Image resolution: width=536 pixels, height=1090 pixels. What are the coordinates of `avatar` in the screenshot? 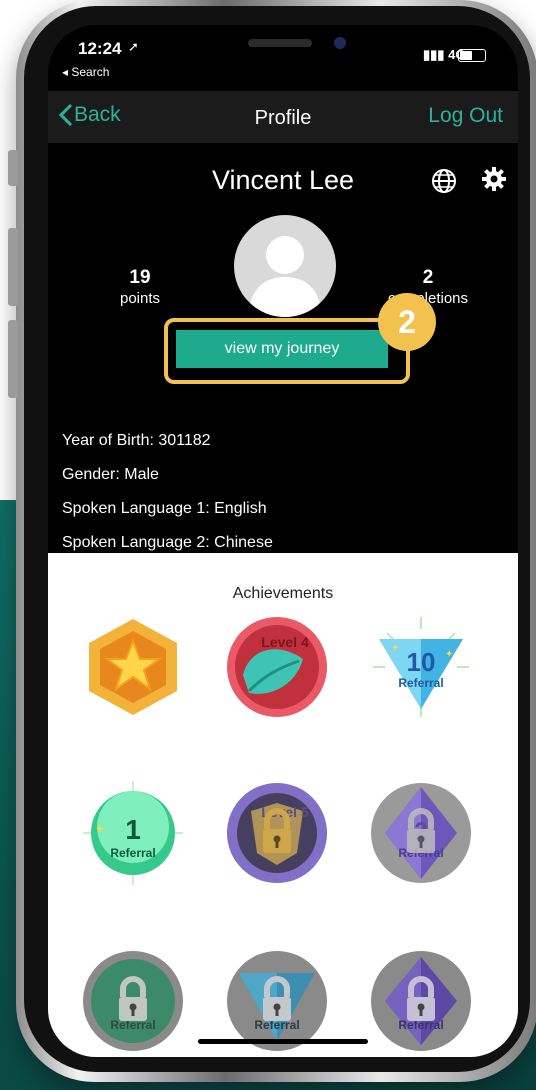 It's located at (285, 266).